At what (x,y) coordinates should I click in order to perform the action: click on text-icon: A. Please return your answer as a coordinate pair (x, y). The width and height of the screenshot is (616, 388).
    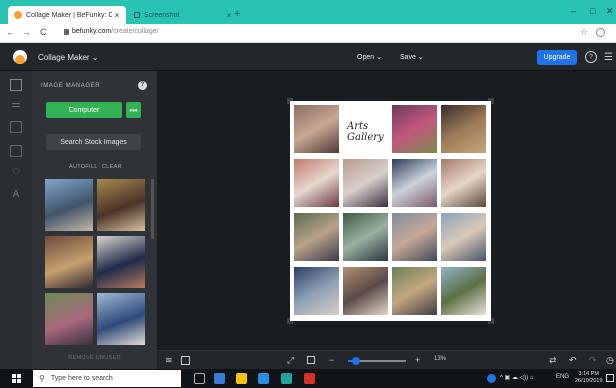
    Looking at the image, I should click on (16, 195).